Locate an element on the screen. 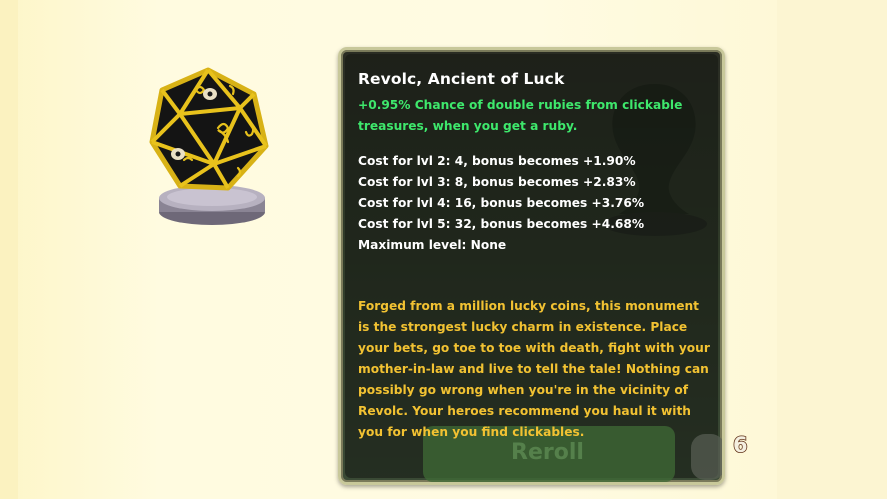 The height and width of the screenshot is (499, 887). cost-line: Cost for lvl 2: 4, bonus becomes +1.90% is located at coordinates (497, 161).